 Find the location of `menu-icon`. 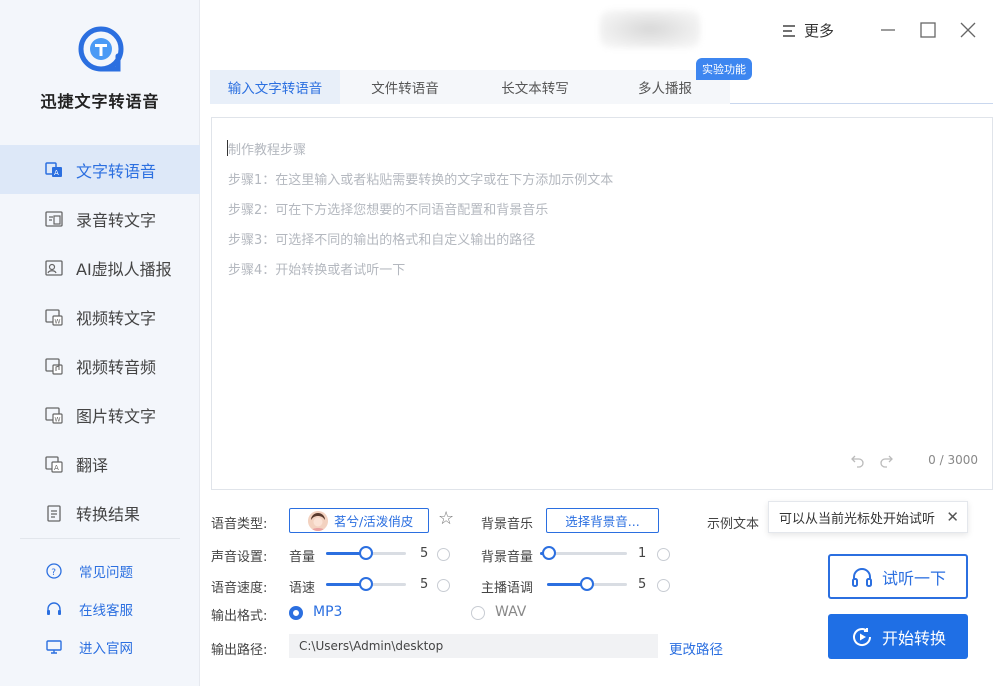

menu-icon is located at coordinates (789, 30).